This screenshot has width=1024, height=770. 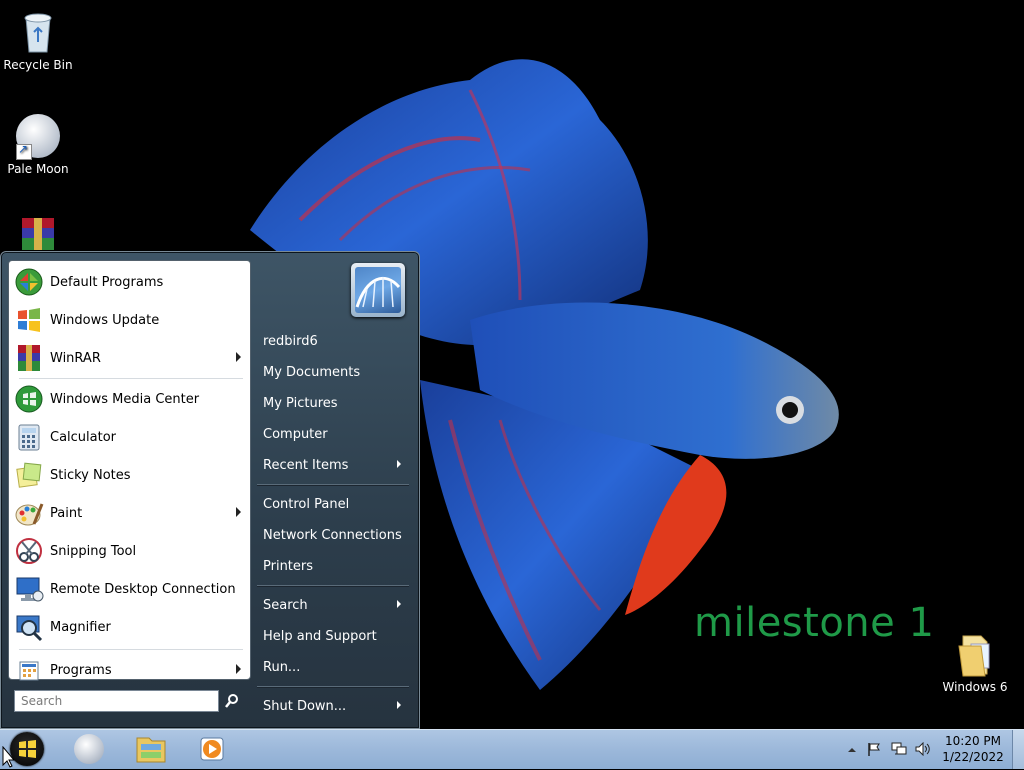 I want to click on search-icon, so click(x=232, y=701).